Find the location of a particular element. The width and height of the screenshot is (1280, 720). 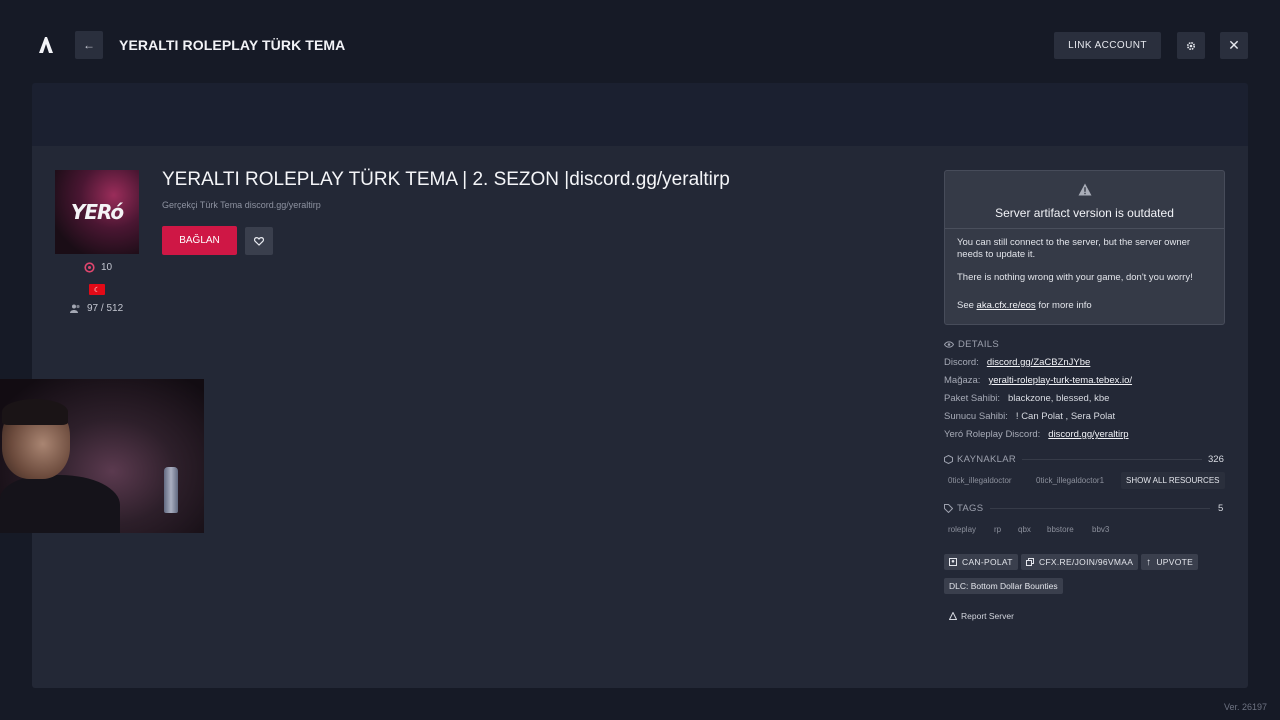

tags-label: TAGS is located at coordinates (970, 508).